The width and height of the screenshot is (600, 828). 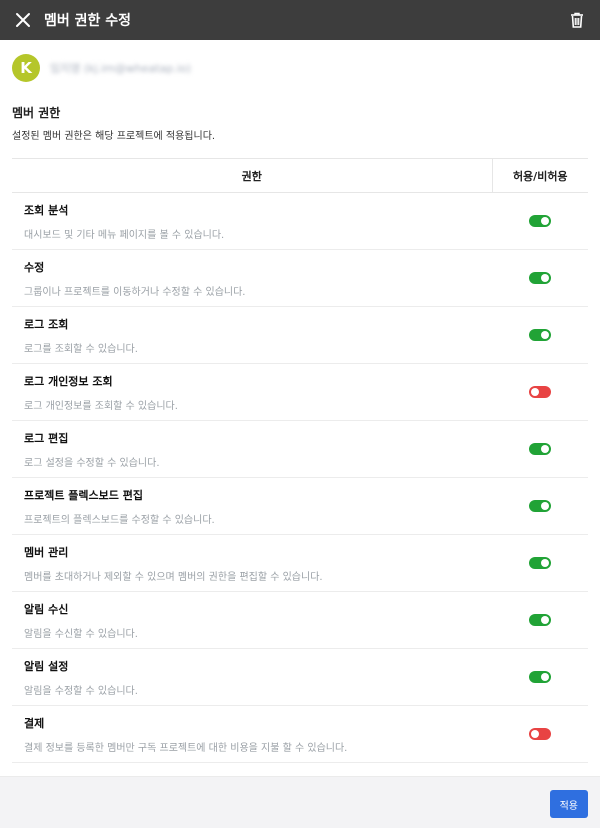 I want to click on member-info: K 임지영 (kj.im@wheatap.io), so click(x=300, y=68).